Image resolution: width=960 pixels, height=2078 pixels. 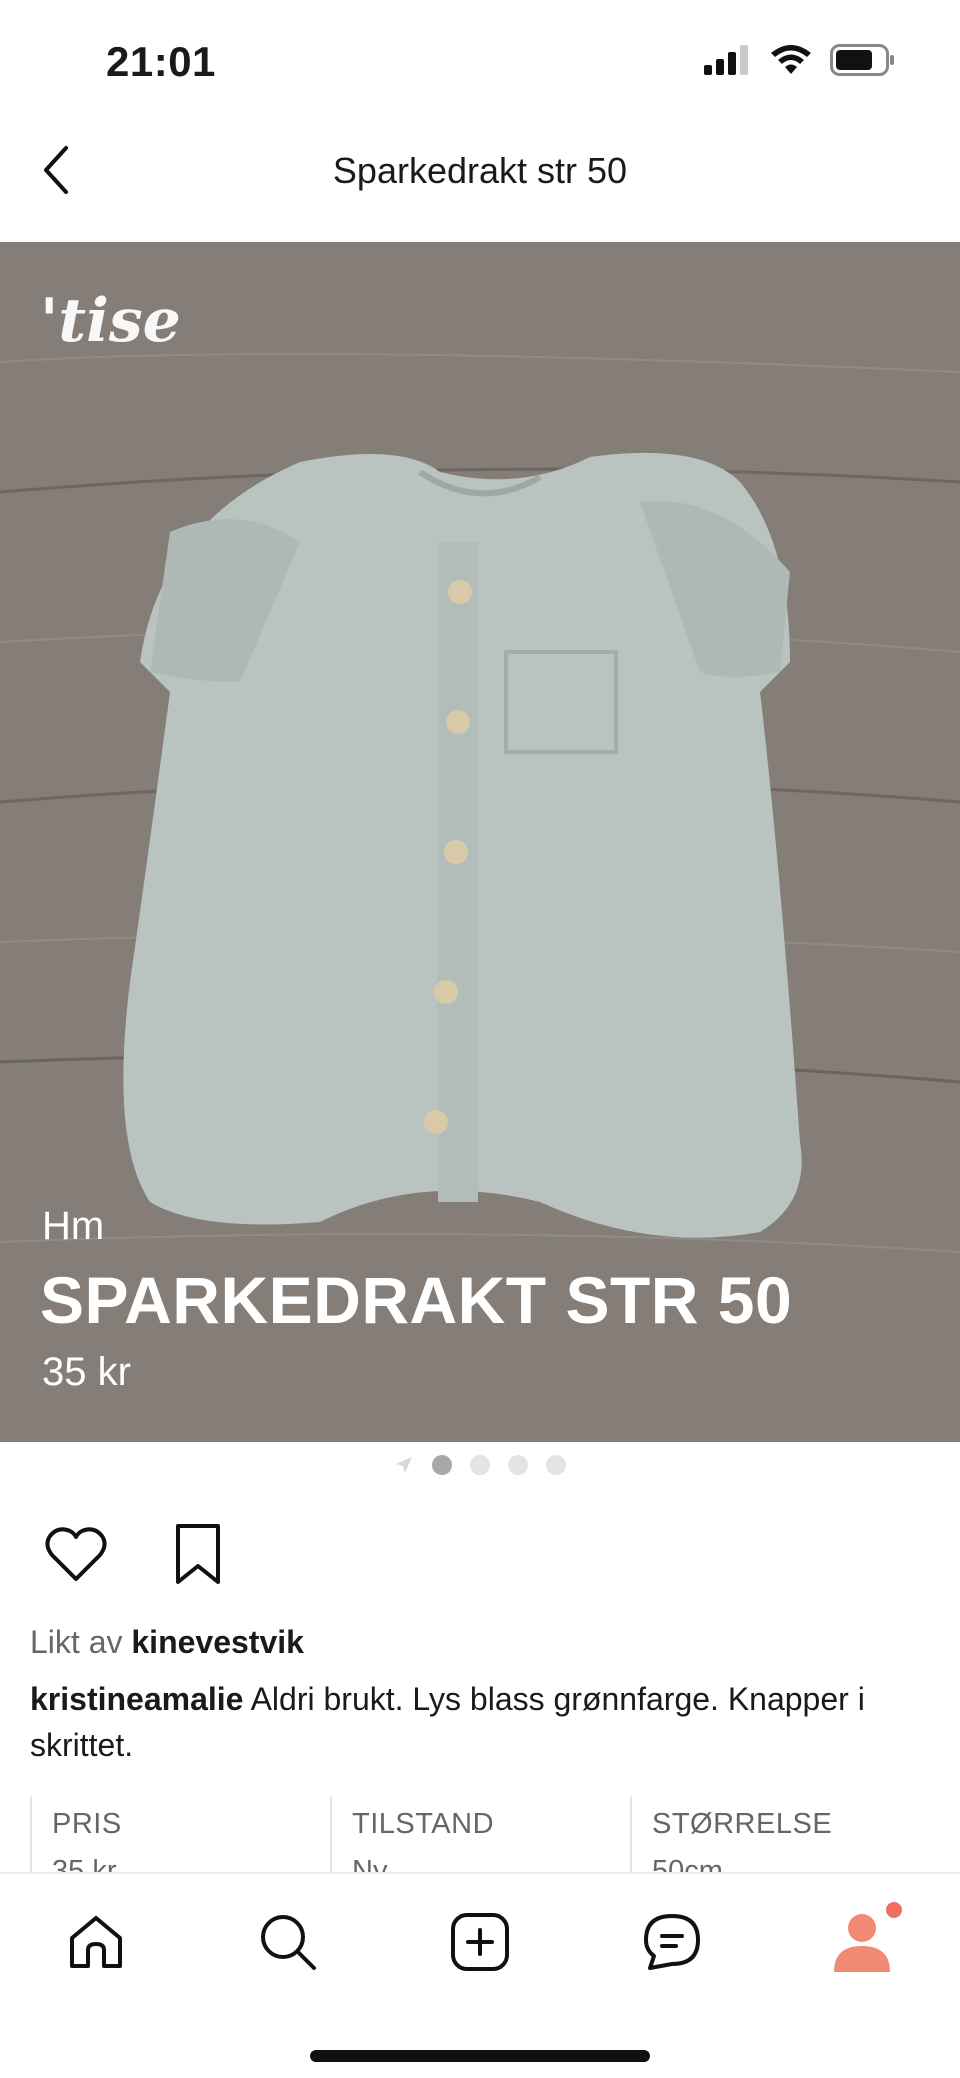 I want to click on product-price: 35 kr, so click(x=86, y=1372).